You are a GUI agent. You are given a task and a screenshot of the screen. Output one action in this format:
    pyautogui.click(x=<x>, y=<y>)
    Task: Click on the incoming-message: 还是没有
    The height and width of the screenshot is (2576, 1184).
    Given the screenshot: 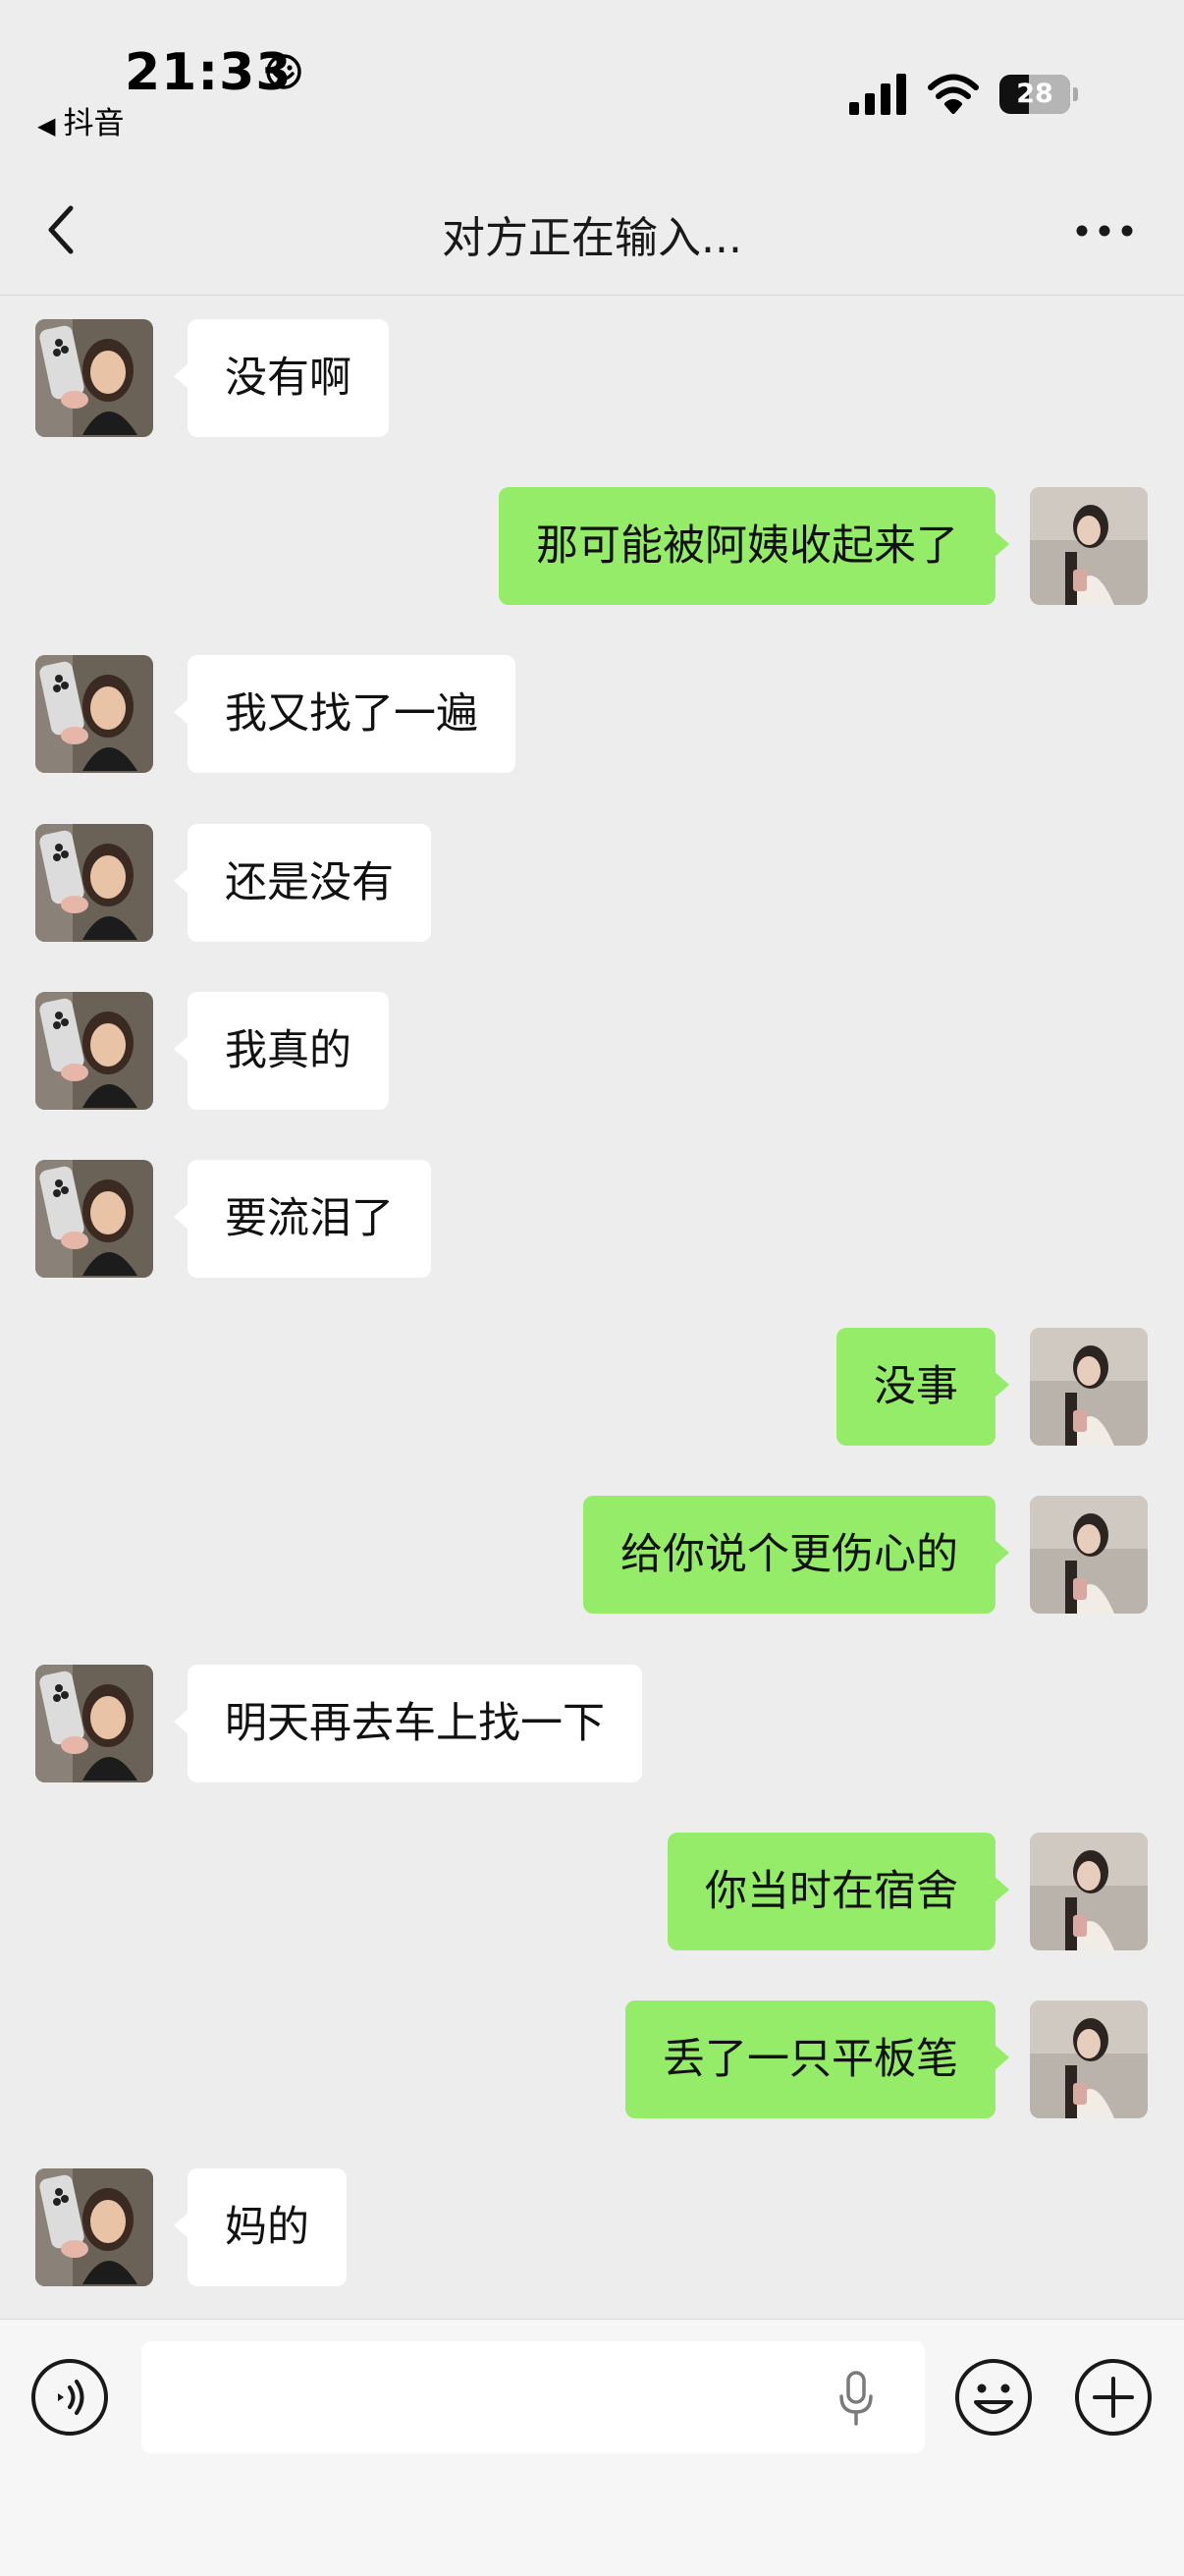 What is the action you would take?
    pyautogui.click(x=592, y=883)
    